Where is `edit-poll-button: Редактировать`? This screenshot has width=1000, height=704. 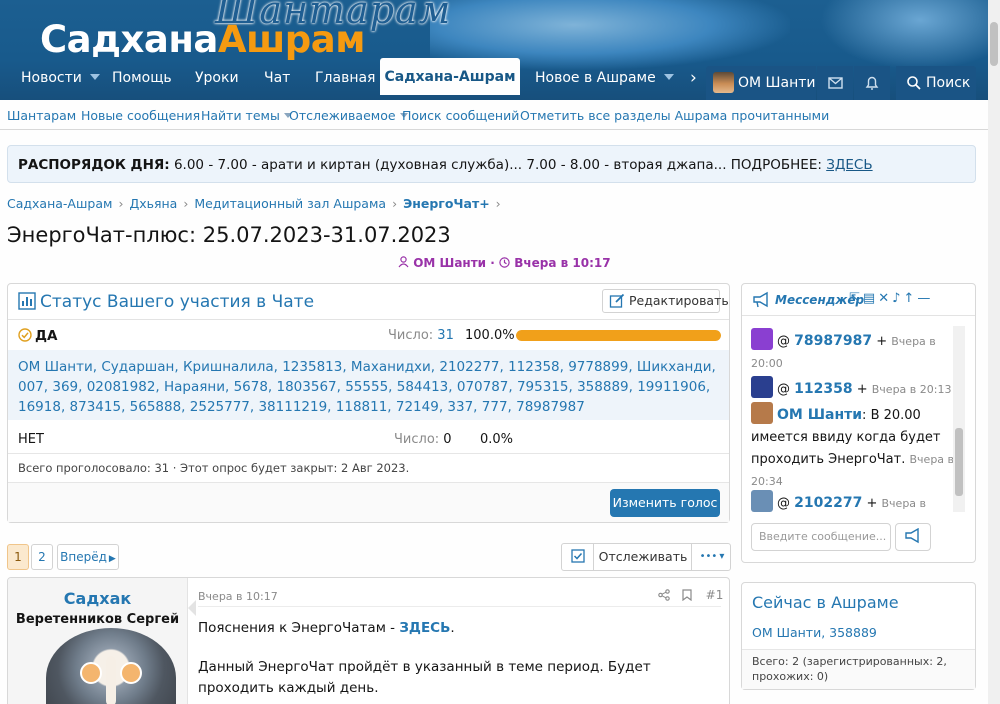
edit-poll-button: Редактировать is located at coordinates (665, 301).